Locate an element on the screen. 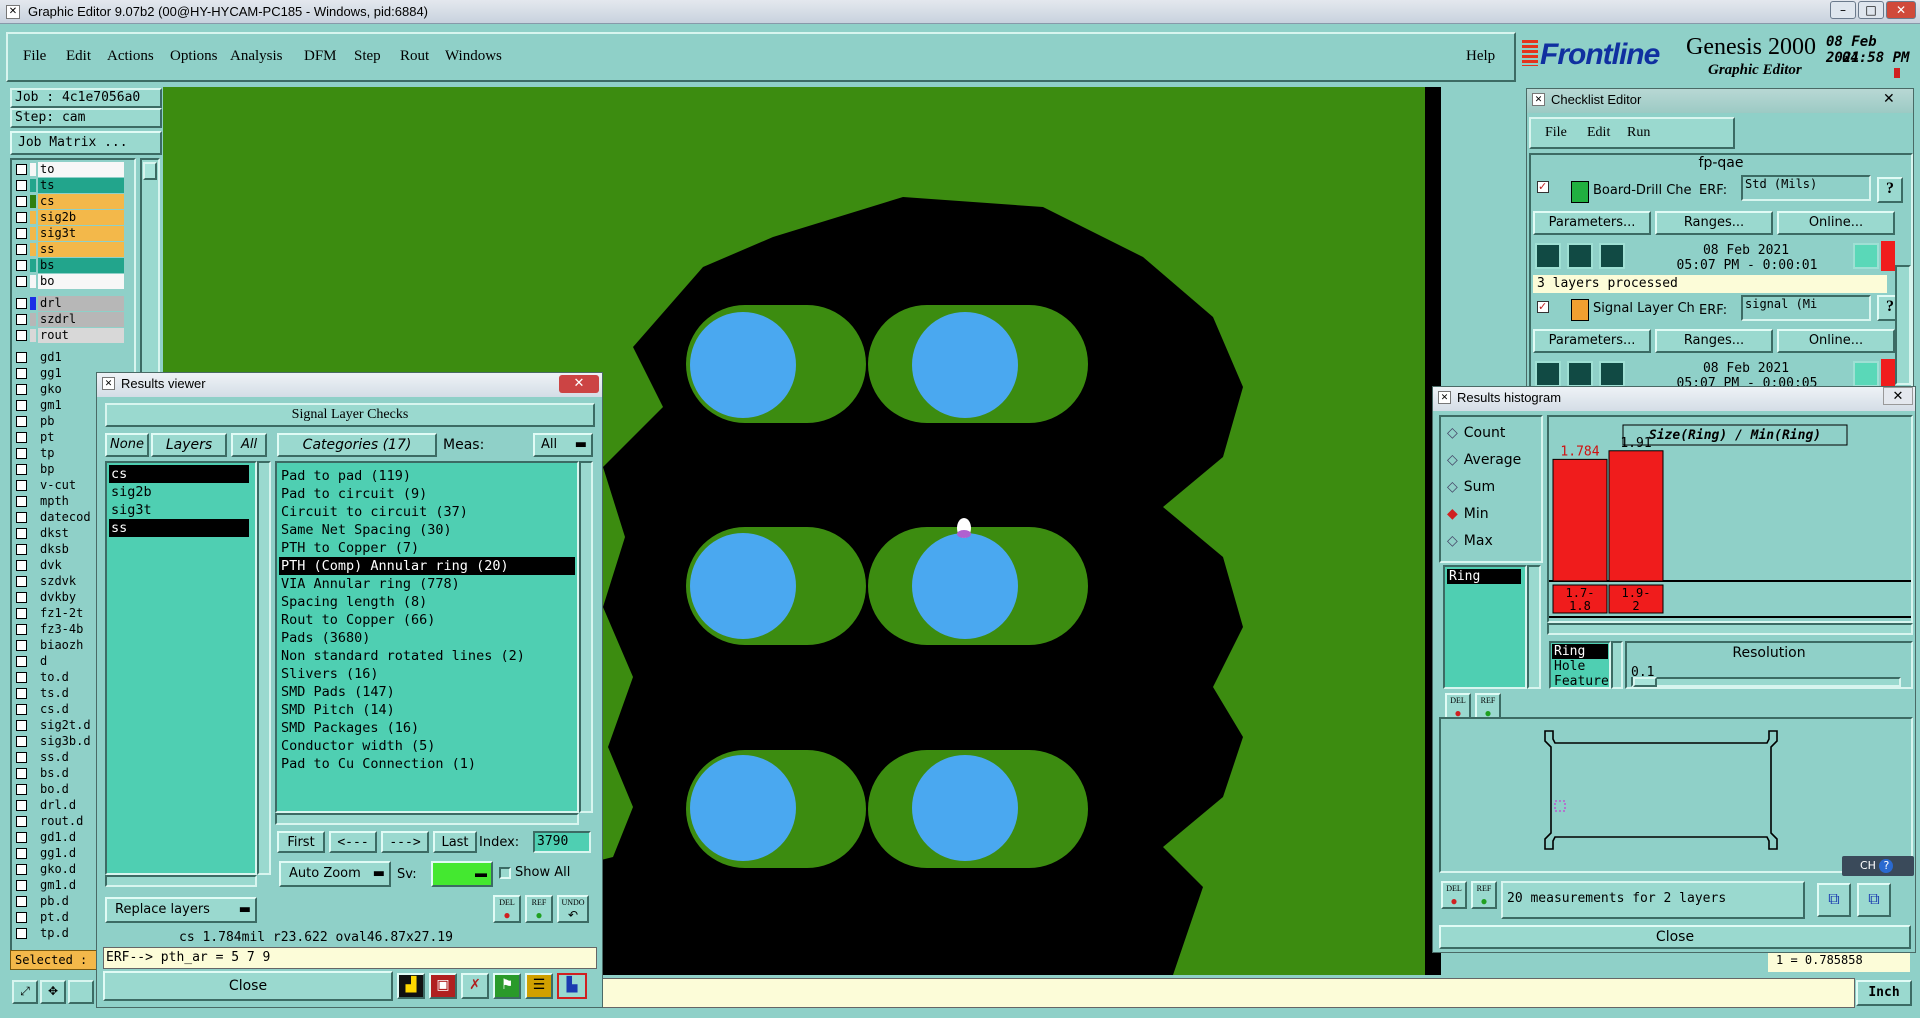 This screenshot has height=1018, width=1920. layer-row: bs is located at coordinates (75, 265).